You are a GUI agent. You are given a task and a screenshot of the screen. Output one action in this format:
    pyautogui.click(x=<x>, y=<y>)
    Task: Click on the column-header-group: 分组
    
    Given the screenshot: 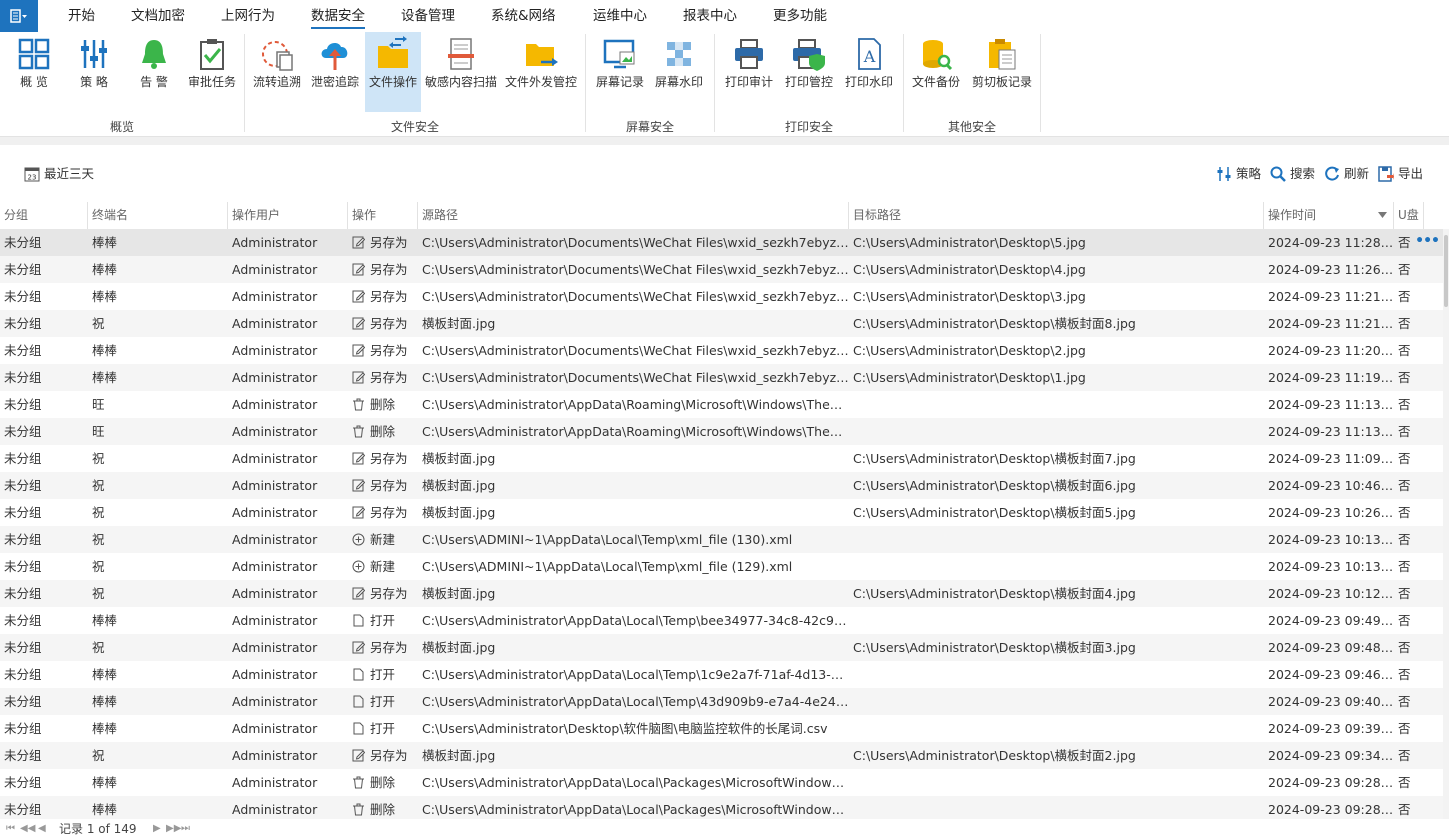 What is the action you would take?
    pyautogui.click(x=44, y=215)
    